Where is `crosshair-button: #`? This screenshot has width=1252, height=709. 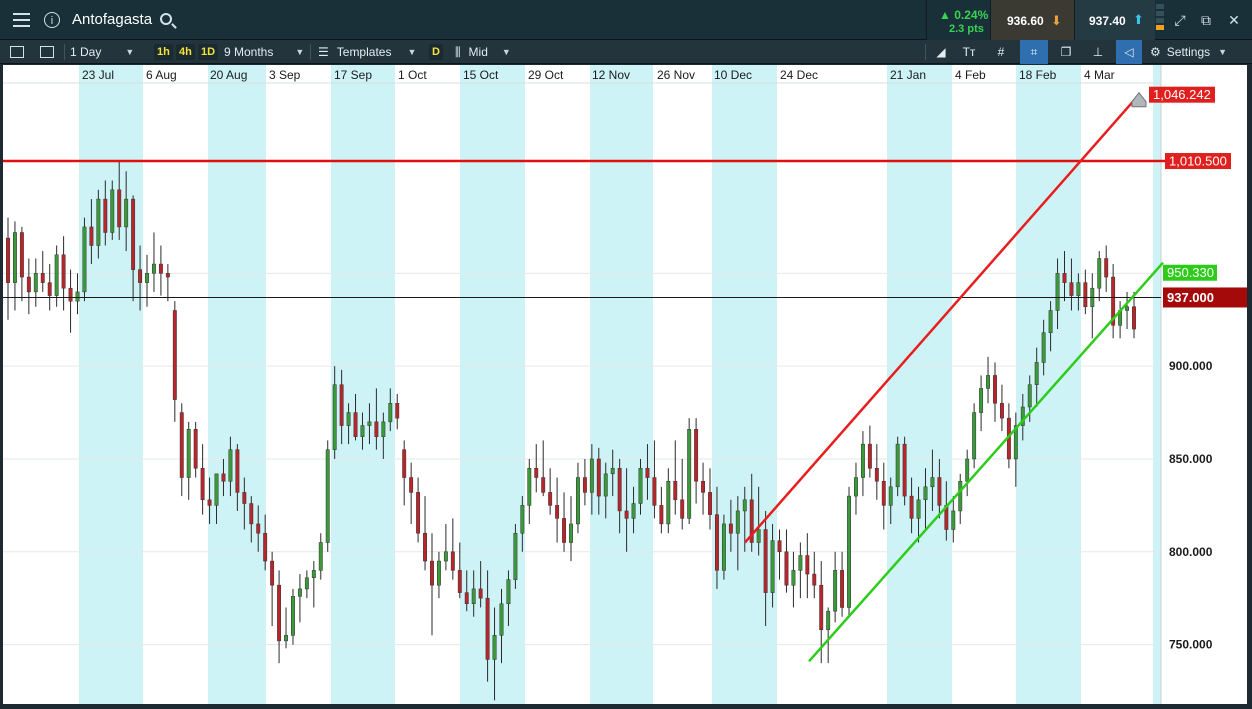
crosshair-button: # is located at coordinates (1001, 52).